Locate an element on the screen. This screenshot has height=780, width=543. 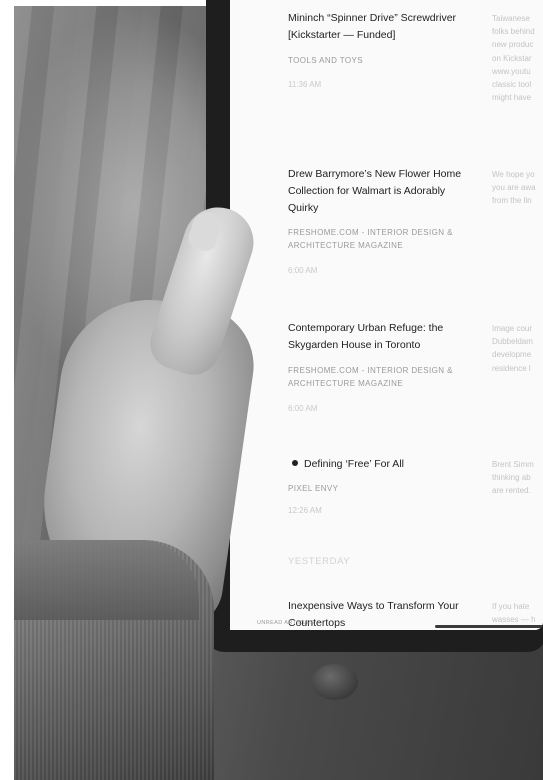
excerpt-line: folks behind is located at coordinates (513, 32).